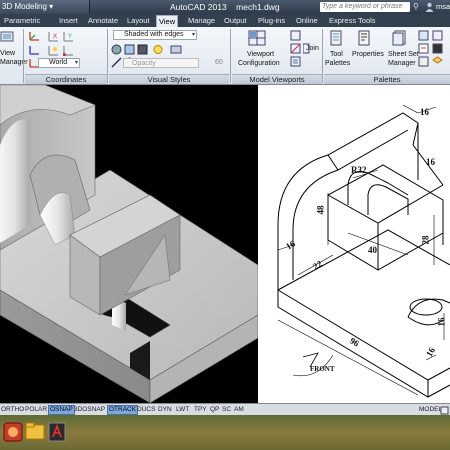  I want to click on dim-48: 48, so click(320, 210).